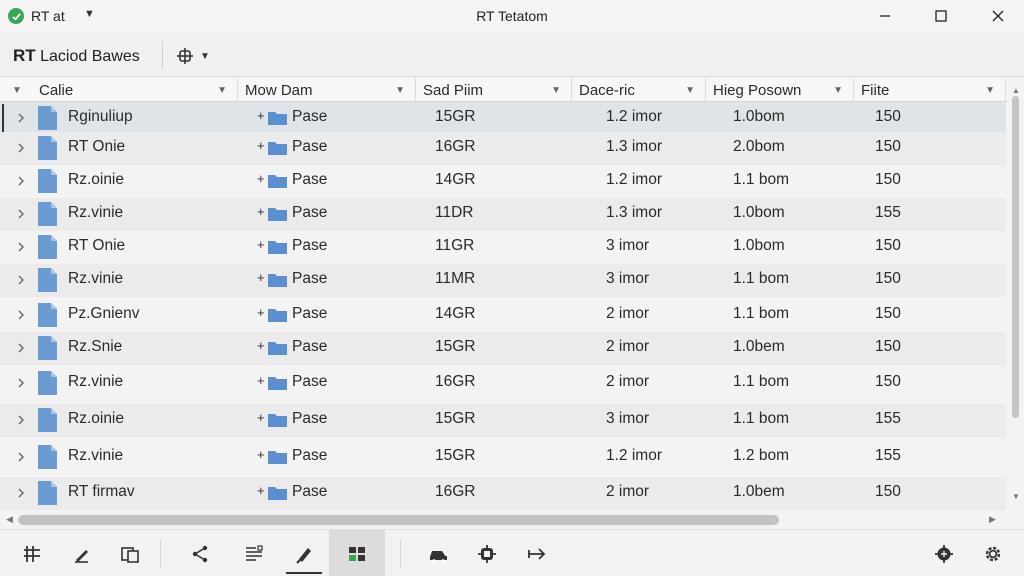  Describe the element at coordinates (101, 491) in the screenshot. I see `file-name: RT firmav` at that location.